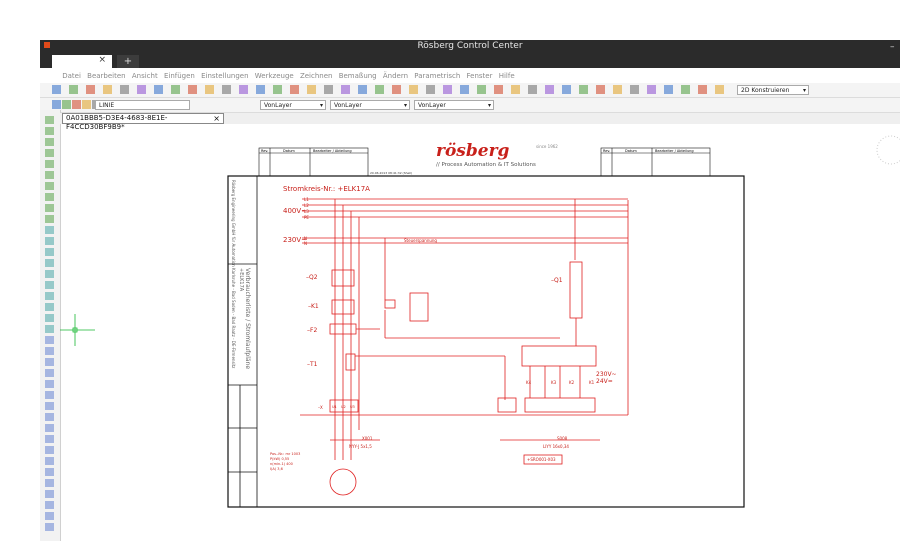 This screenshot has width=900, height=541. Describe the element at coordinates (142, 105) in the screenshot. I see `layer-select: LINIE` at that location.